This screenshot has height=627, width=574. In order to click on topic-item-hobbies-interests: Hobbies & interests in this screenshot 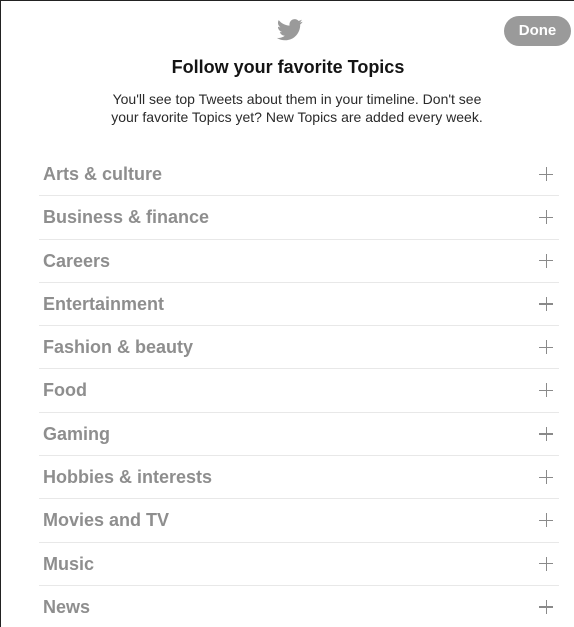, I will do `click(299, 478)`.